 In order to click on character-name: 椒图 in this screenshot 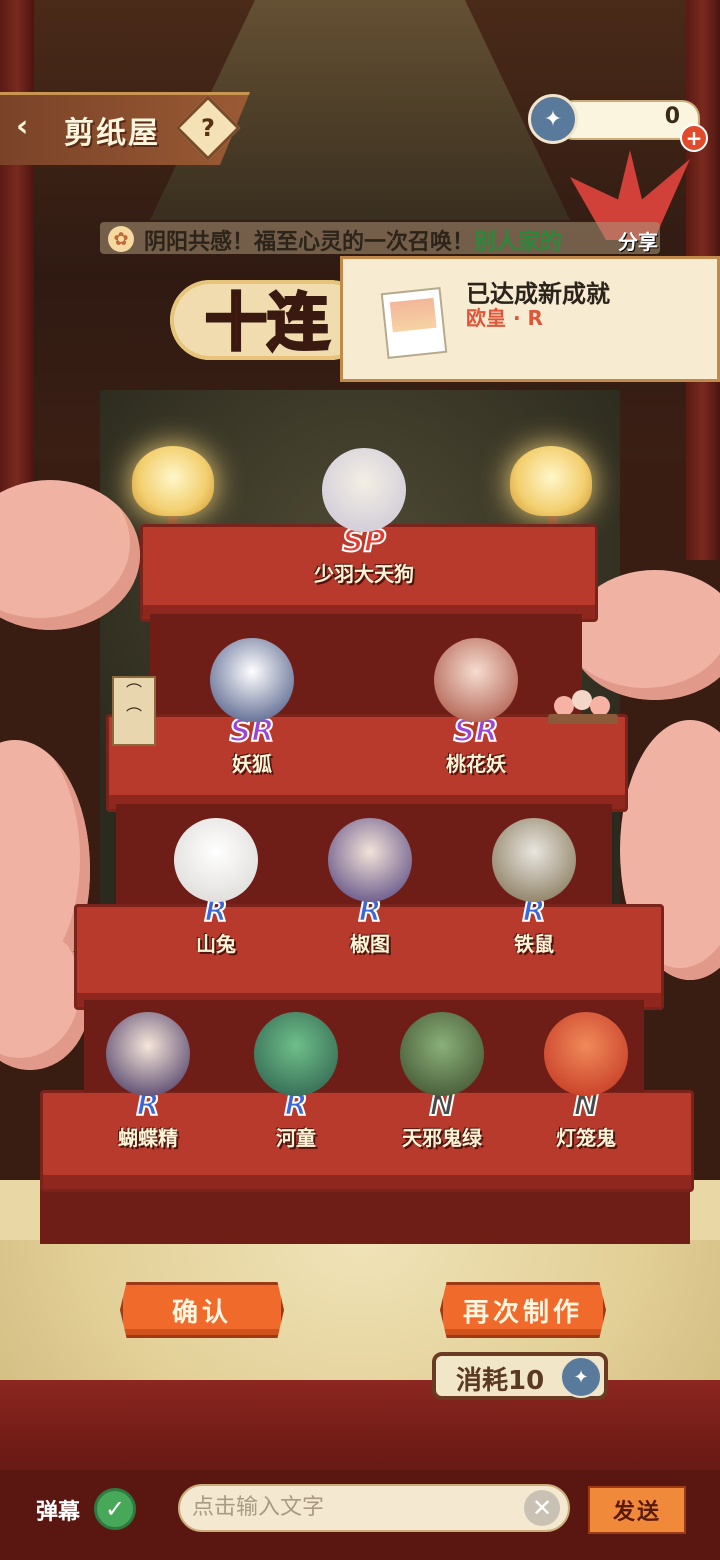, I will do `click(370, 944)`.